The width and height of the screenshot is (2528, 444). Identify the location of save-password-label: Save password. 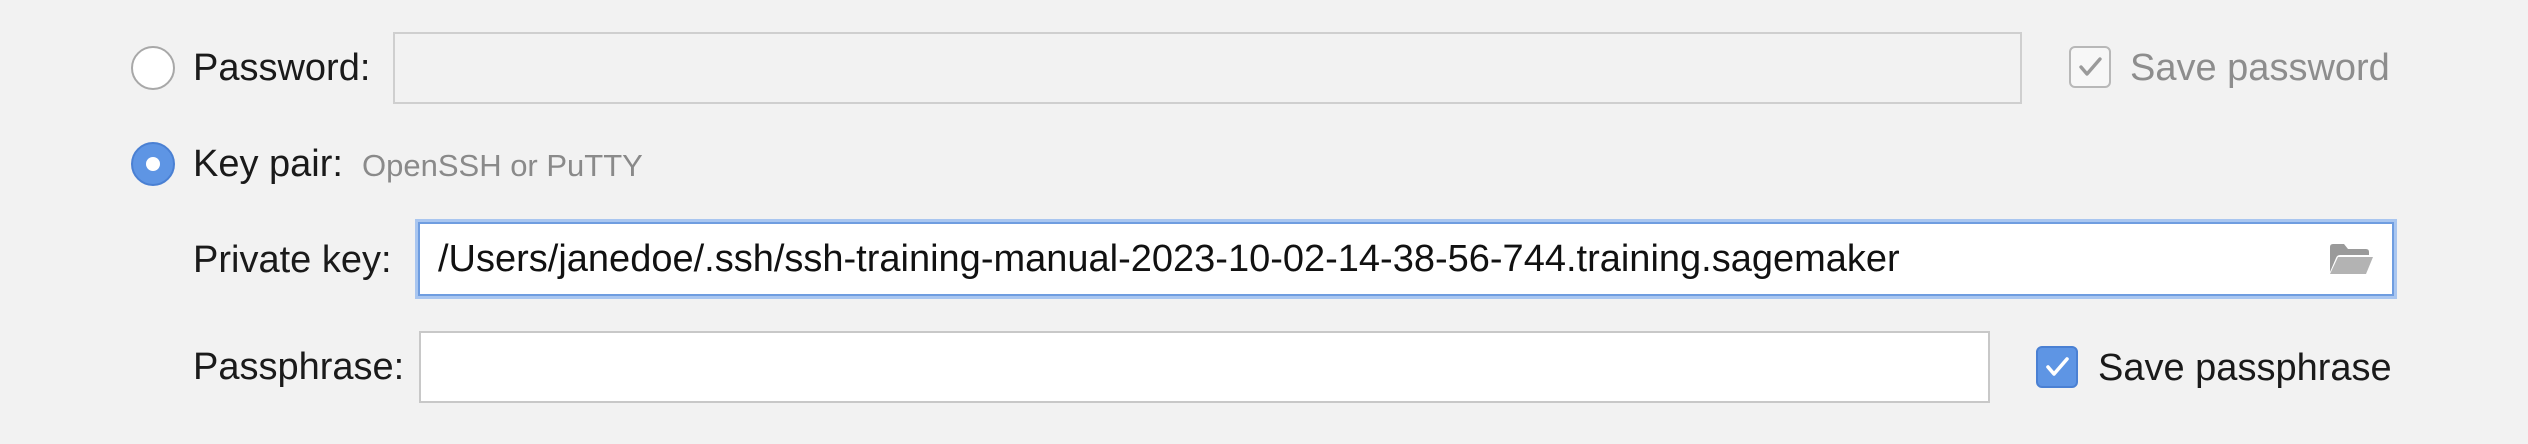
(2260, 68).